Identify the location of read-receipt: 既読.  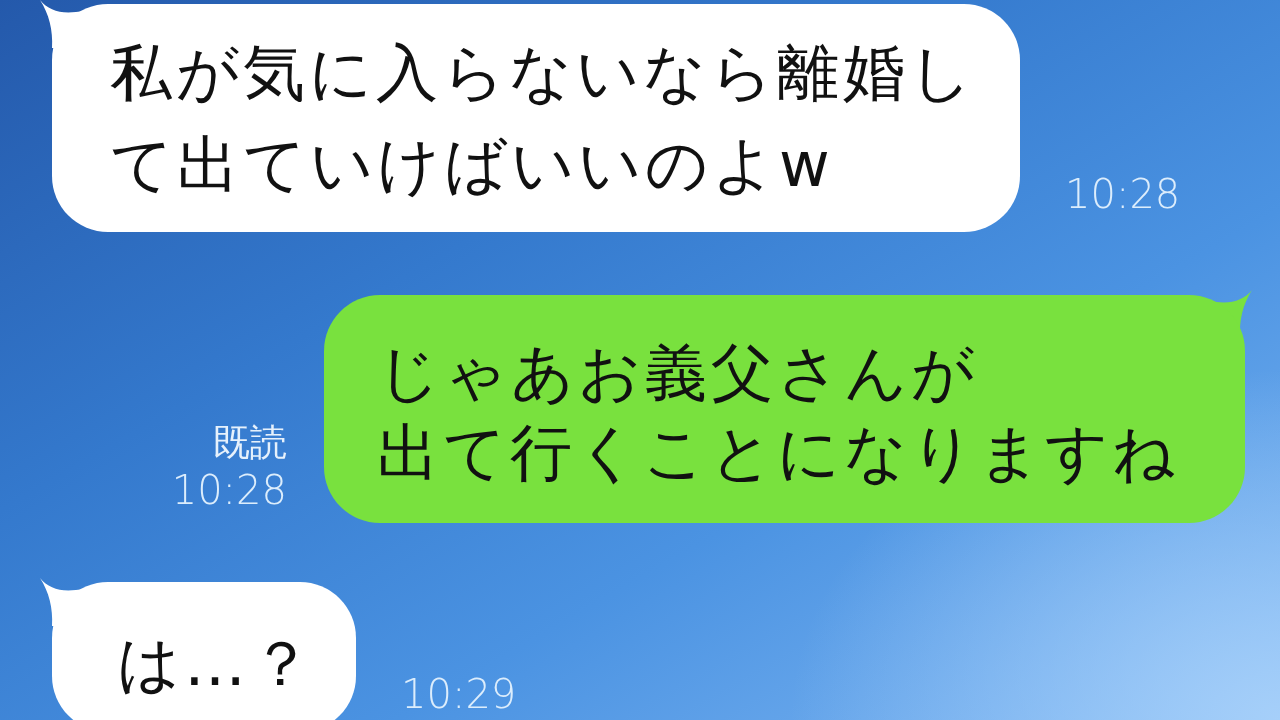
(250, 443).